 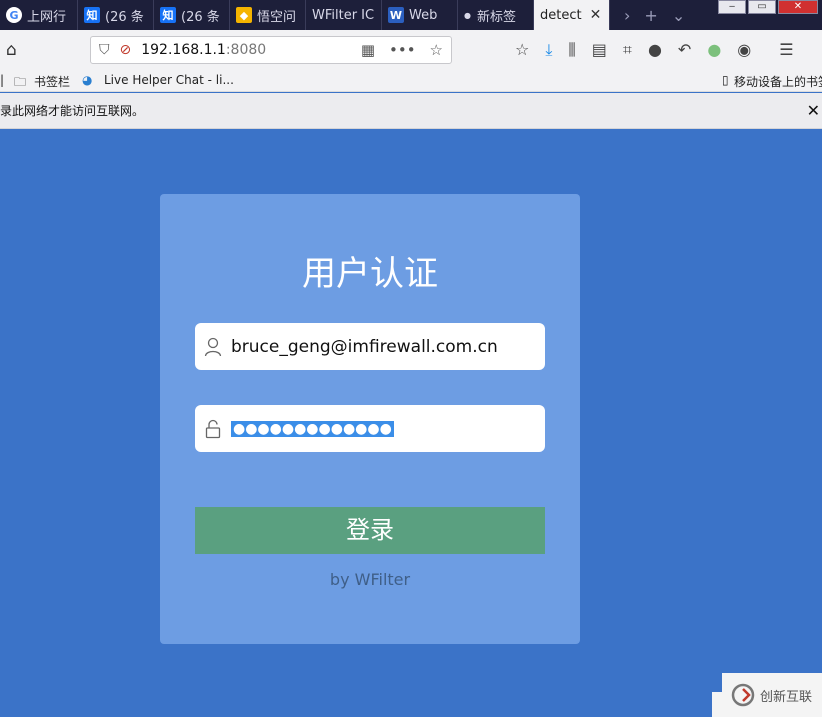 I want to click on folder-icon: 🗀, so click(x=20, y=82).